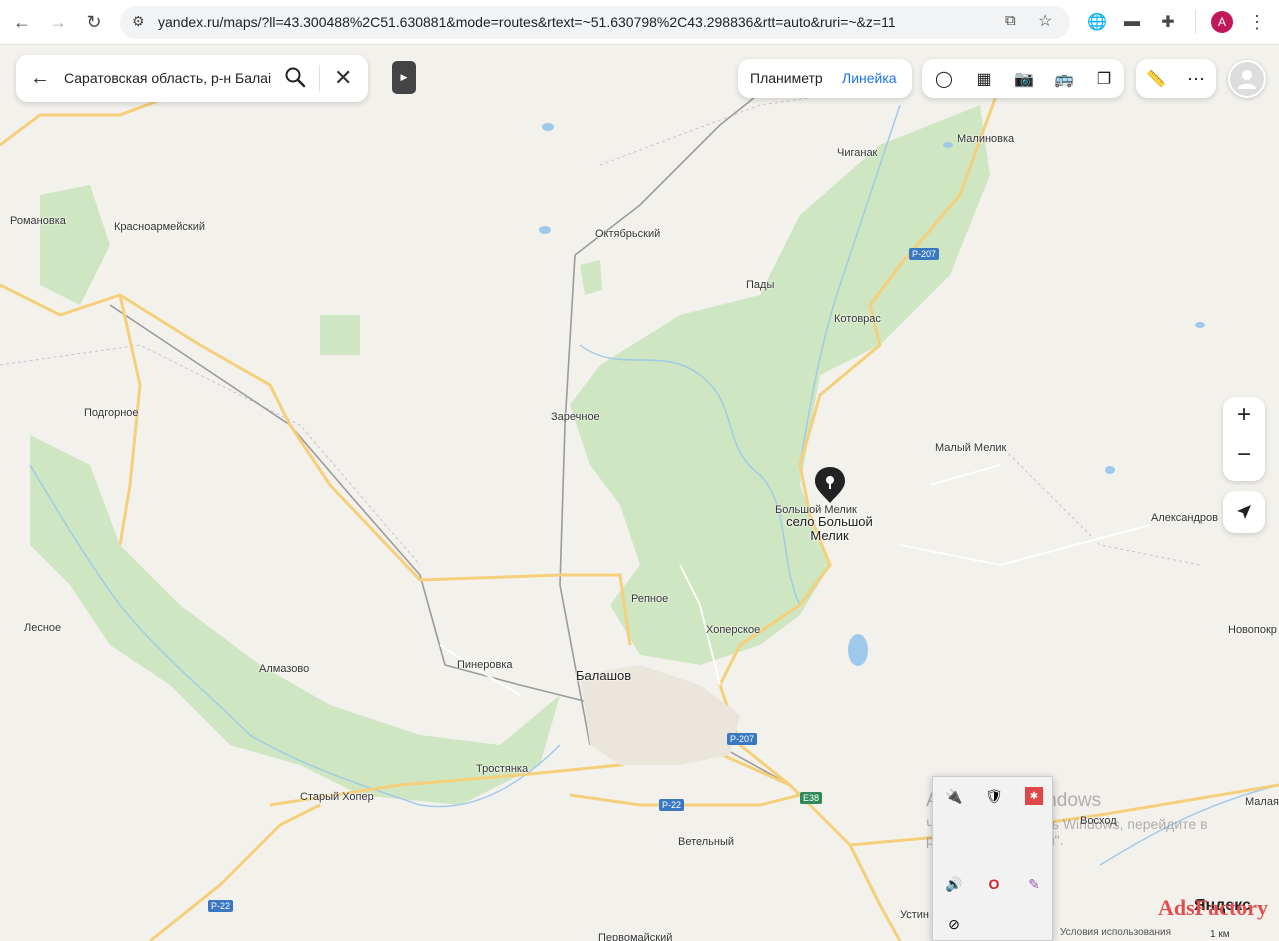 This screenshot has width=1279, height=941. Describe the element at coordinates (284, 669) in the screenshot. I see `label-almazovo: Алмазово` at that location.